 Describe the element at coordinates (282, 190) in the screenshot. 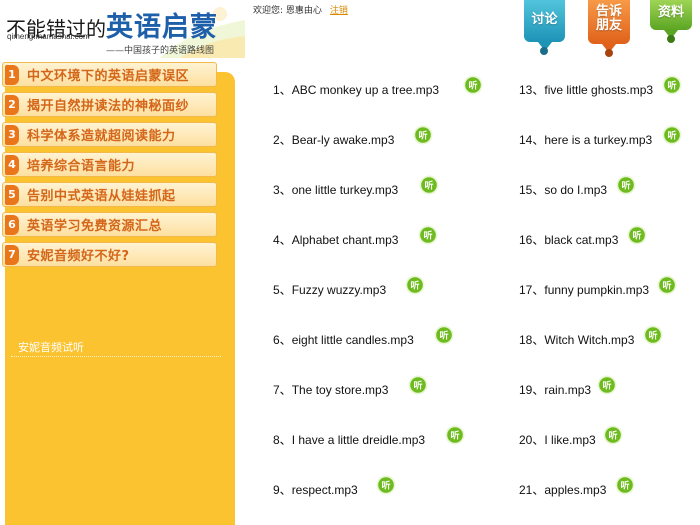

I see `track-number: 3、` at that location.